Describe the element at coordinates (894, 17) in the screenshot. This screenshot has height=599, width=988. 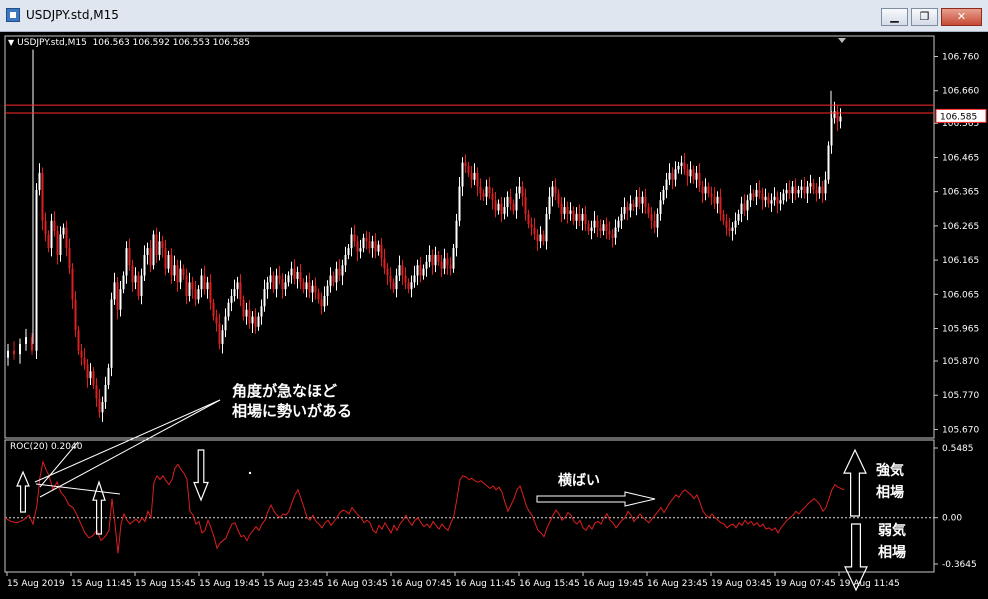
I see `minimize-button: ▁` at that location.